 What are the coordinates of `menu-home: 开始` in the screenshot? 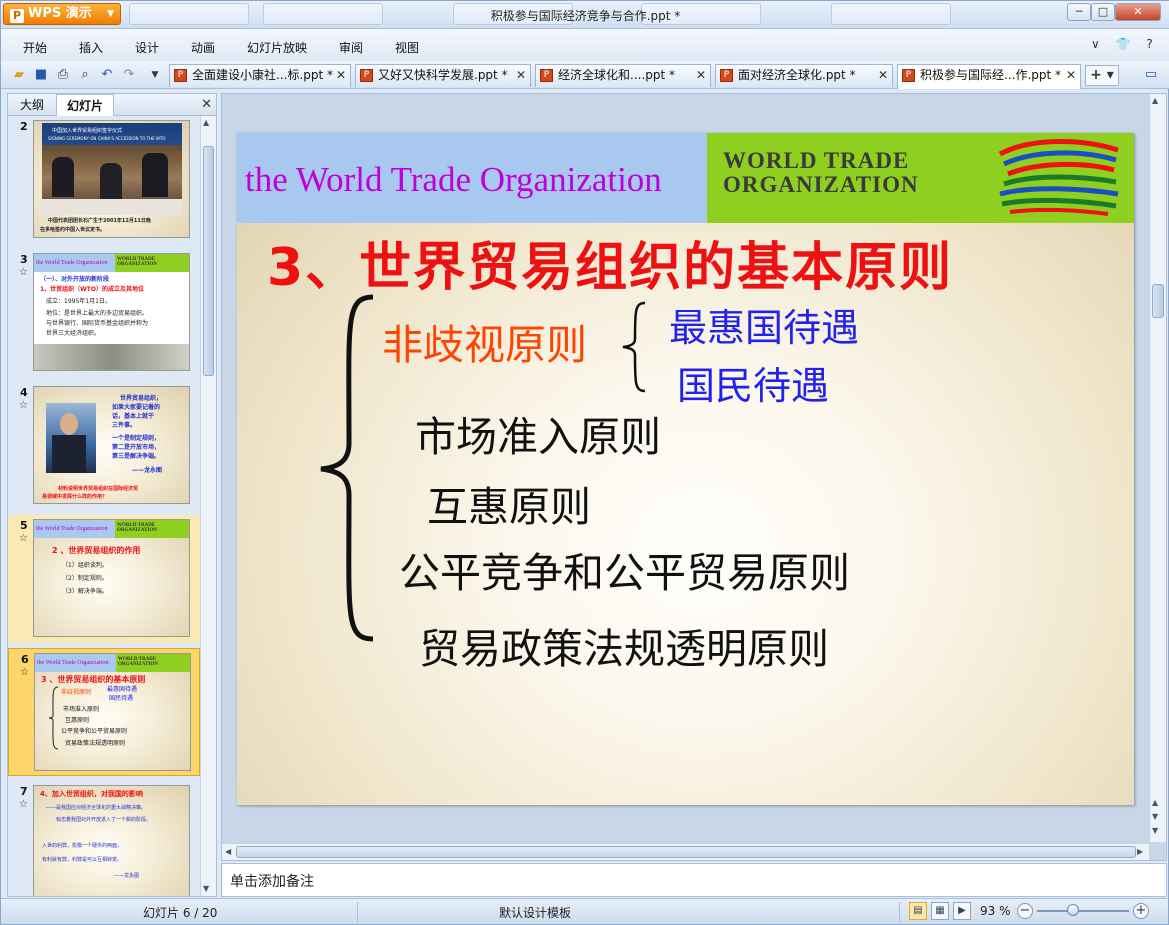 It's located at (35, 47).